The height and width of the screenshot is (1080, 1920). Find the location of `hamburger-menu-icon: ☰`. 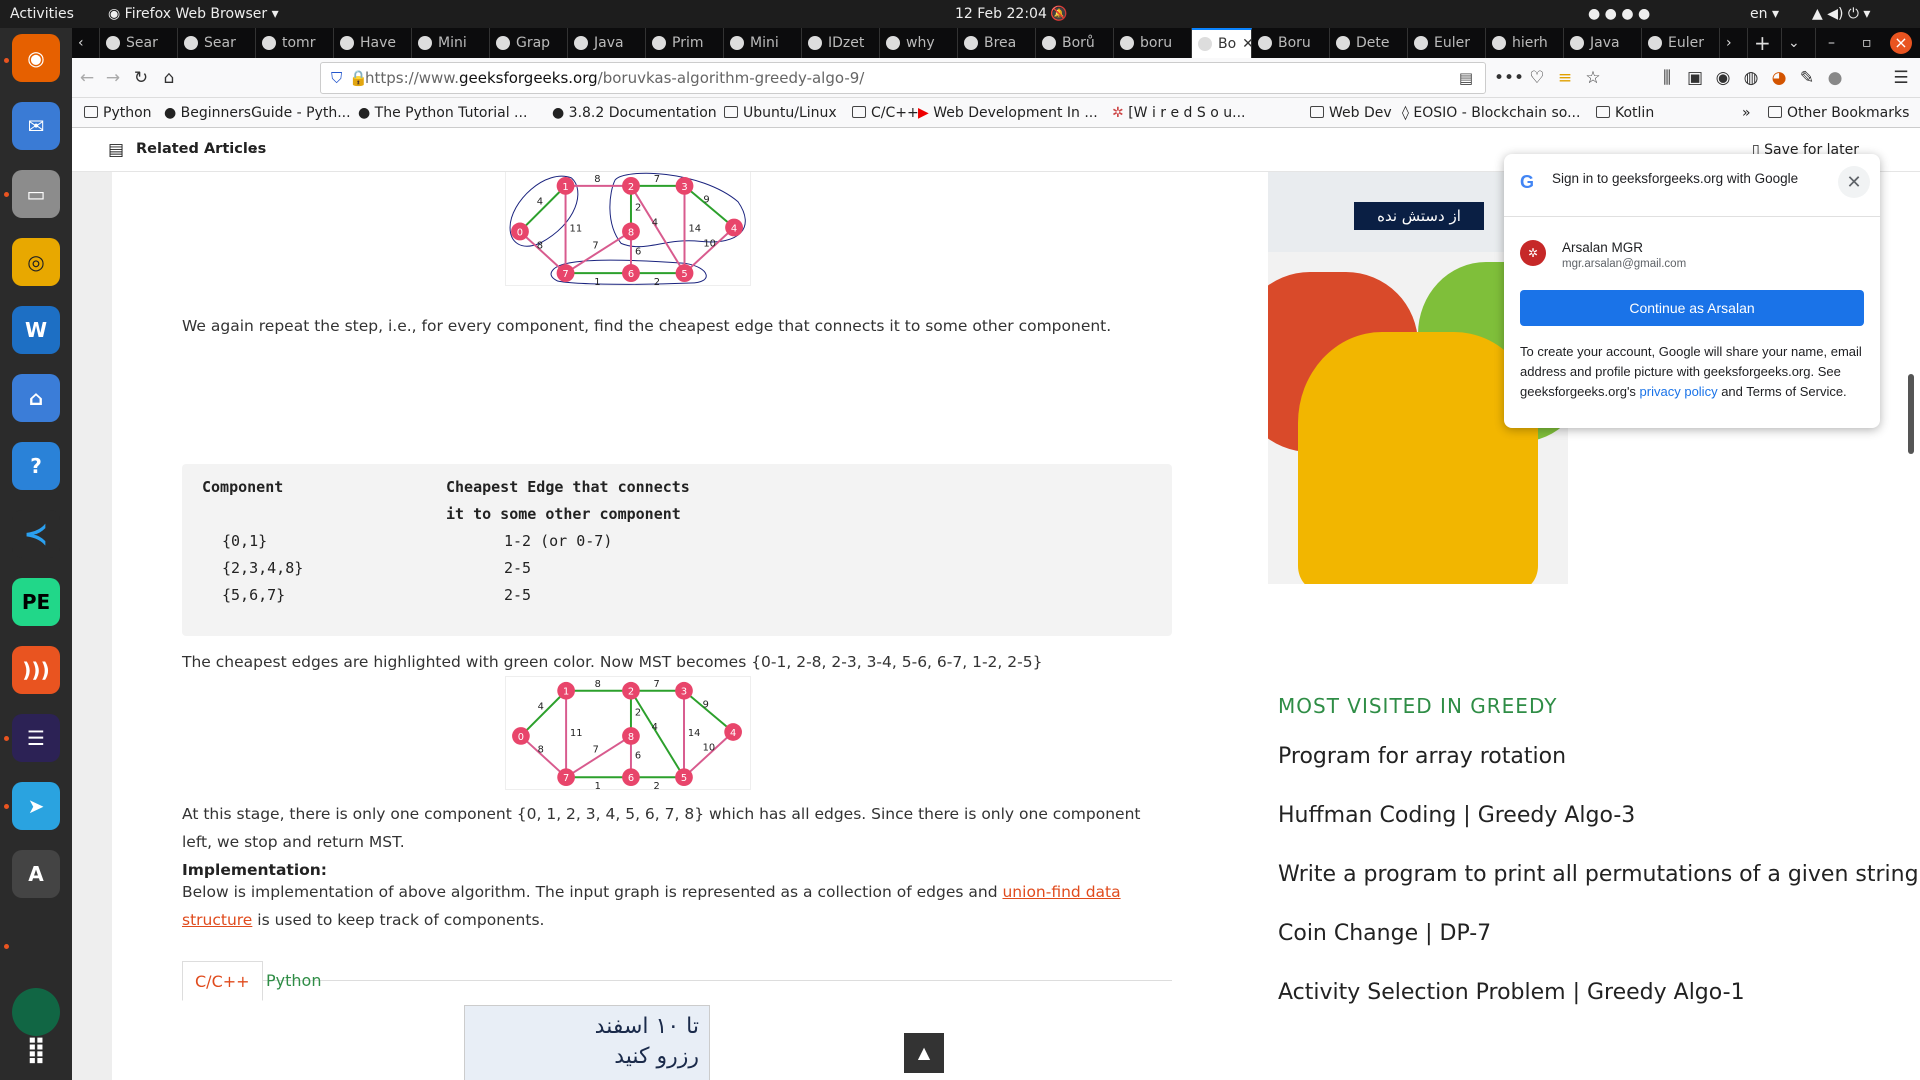

hamburger-menu-icon: ☰ is located at coordinates (1901, 78).